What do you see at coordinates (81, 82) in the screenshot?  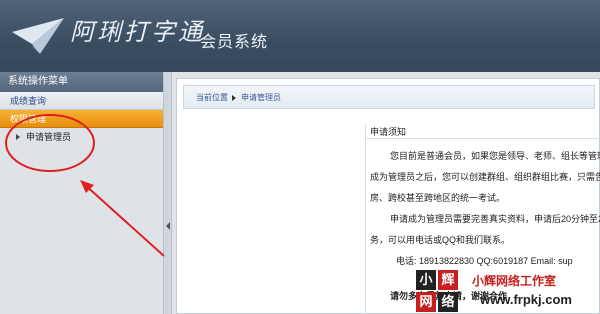 I see `sidebar-title: 系统操作菜单` at bounding box center [81, 82].